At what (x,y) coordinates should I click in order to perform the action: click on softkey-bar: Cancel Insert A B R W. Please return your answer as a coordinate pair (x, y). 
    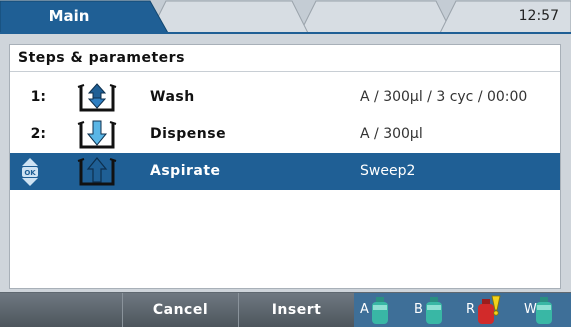
    Looking at the image, I should click on (285, 309).